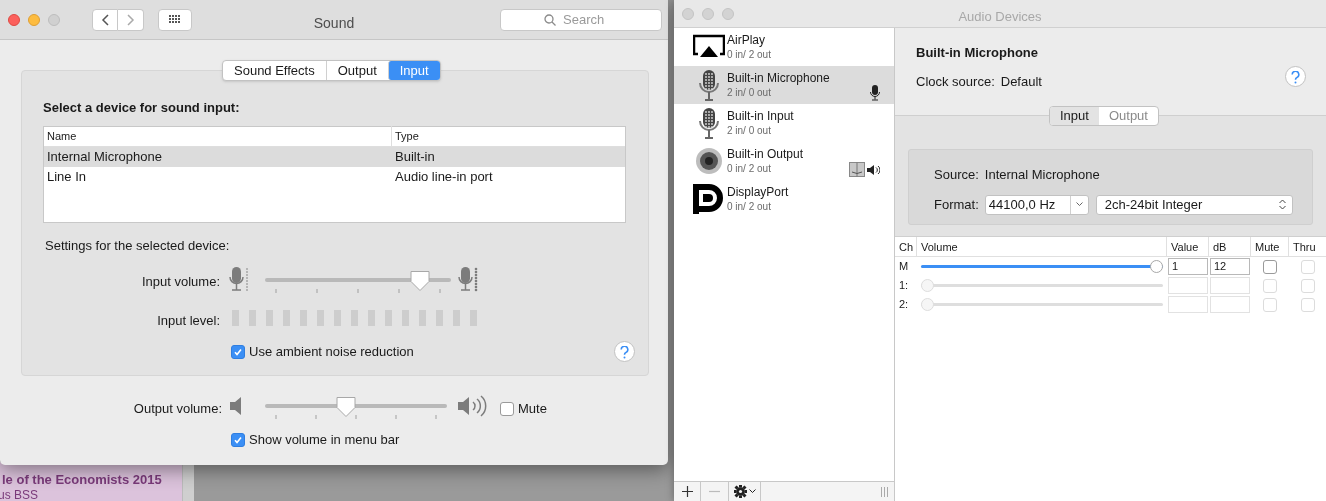 The height and width of the screenshot is (501, 1326). Describe the element at coordinates (274, 70) in the screenshot. I see `tab: Sound Effects` at that location.